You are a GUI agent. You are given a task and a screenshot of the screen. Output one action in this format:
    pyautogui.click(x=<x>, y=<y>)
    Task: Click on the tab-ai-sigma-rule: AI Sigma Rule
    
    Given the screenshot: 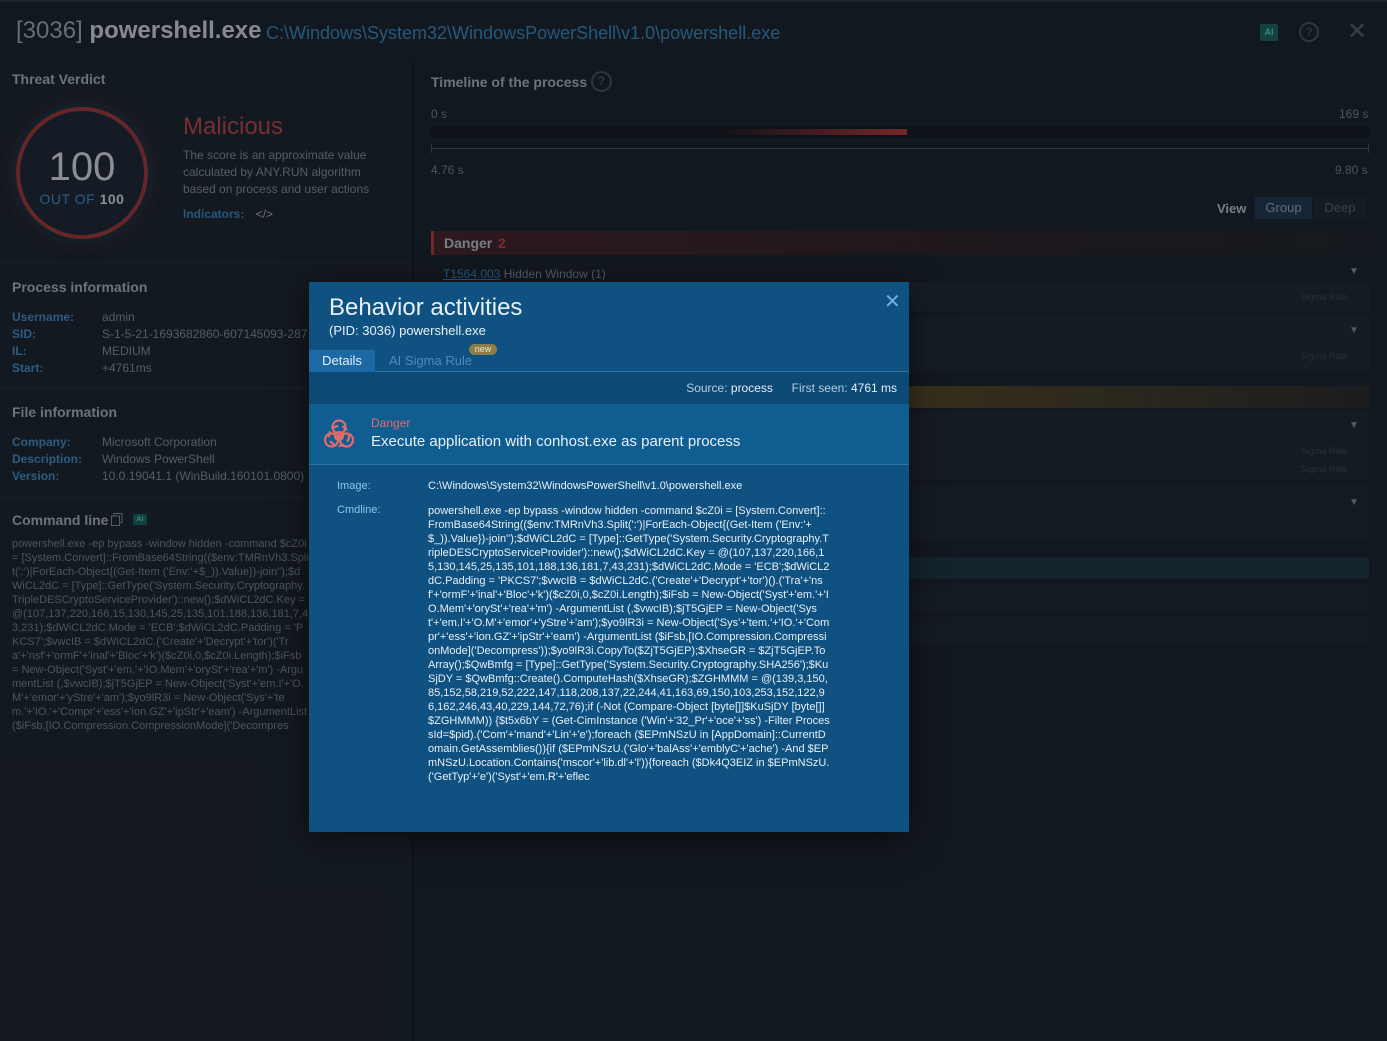 What is the action you would take?
    pyautogui.click(x=430, y=360)
    